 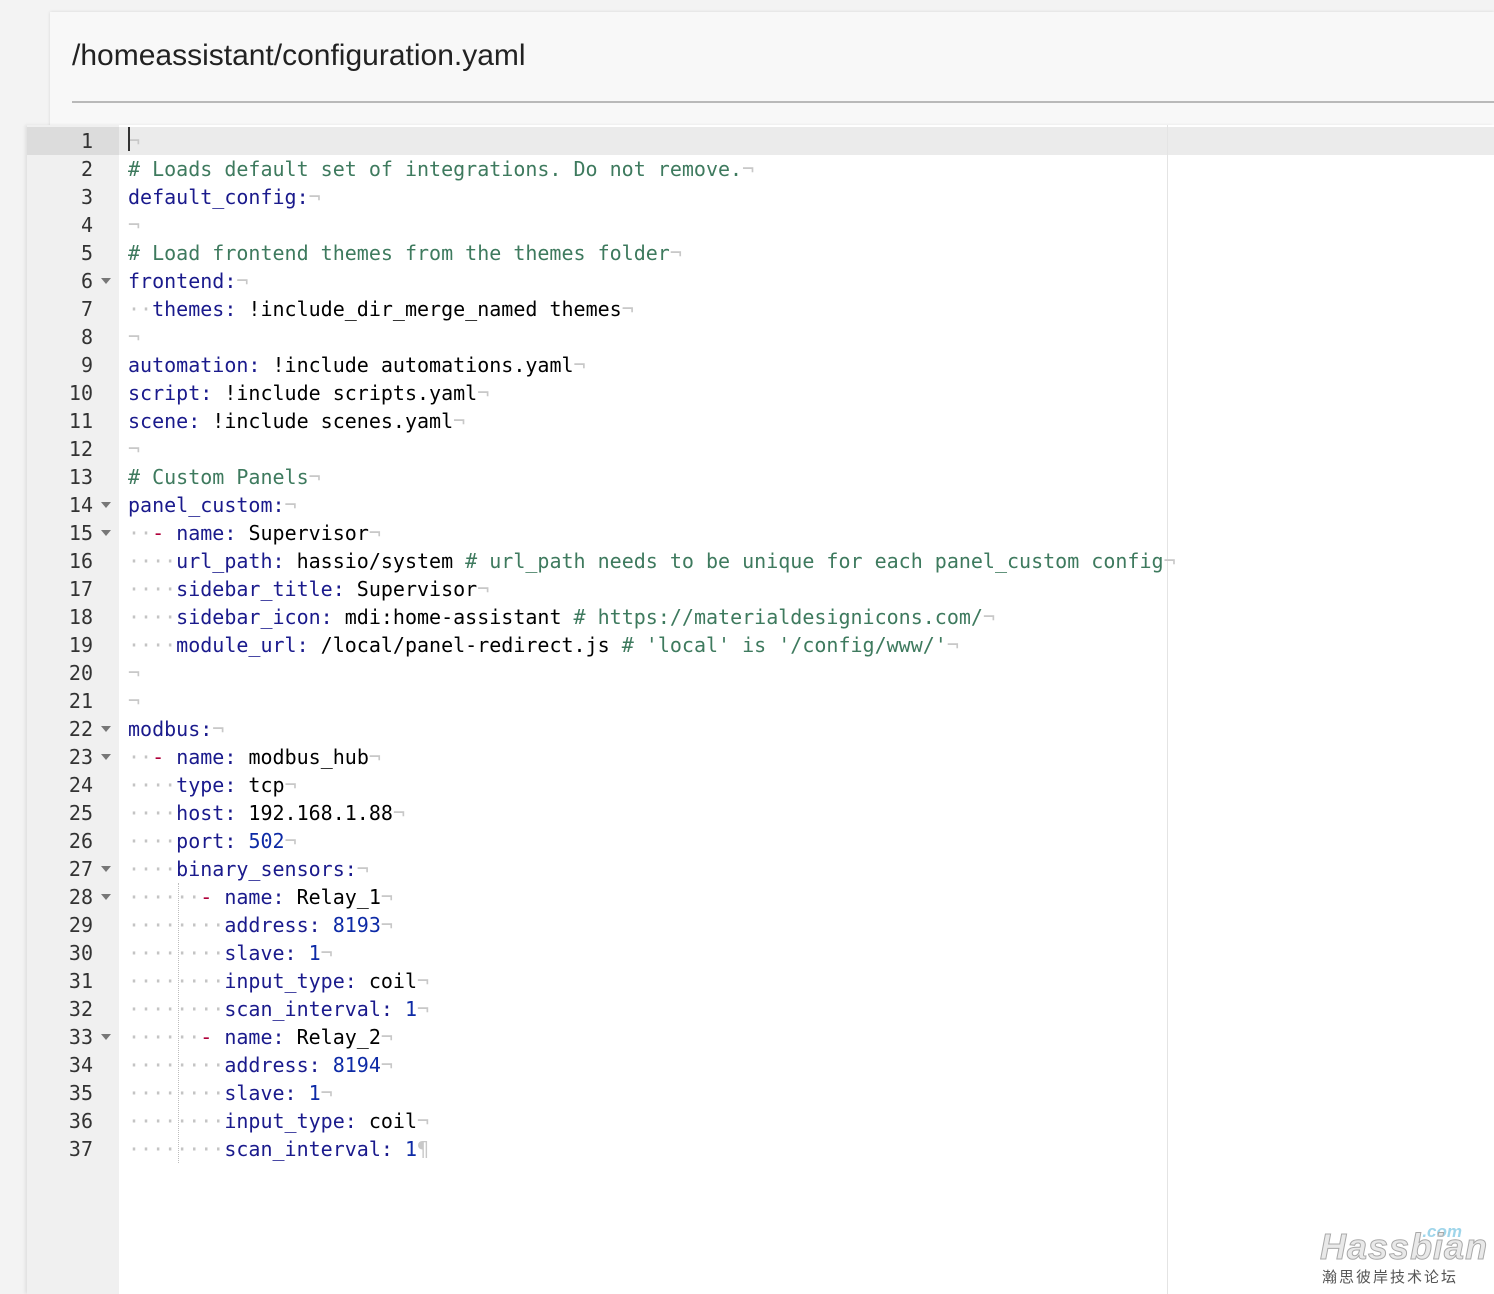 I want to click on yaml-key: binary_sensors:, so click(x=266, y=869).